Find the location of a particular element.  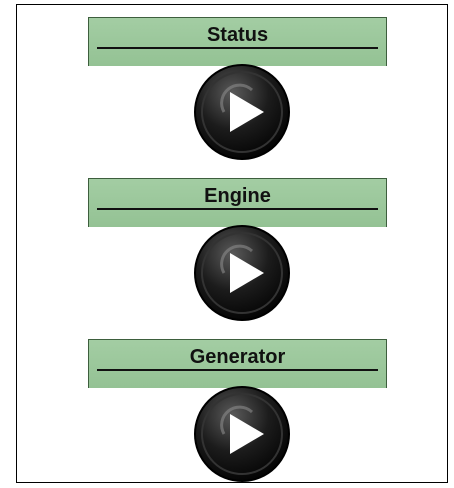

engine-label-bar: Engine is located at coordinates (237, 202).